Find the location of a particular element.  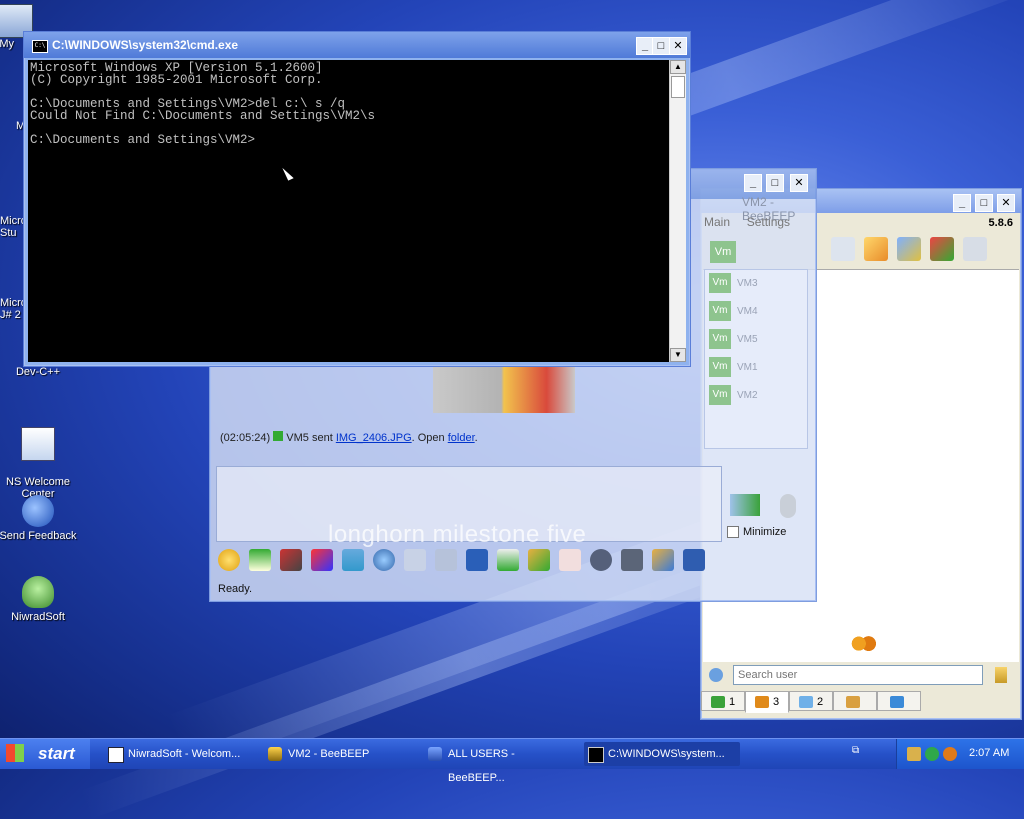

bubbles-tab-icon is located at coordinates (805, 702).